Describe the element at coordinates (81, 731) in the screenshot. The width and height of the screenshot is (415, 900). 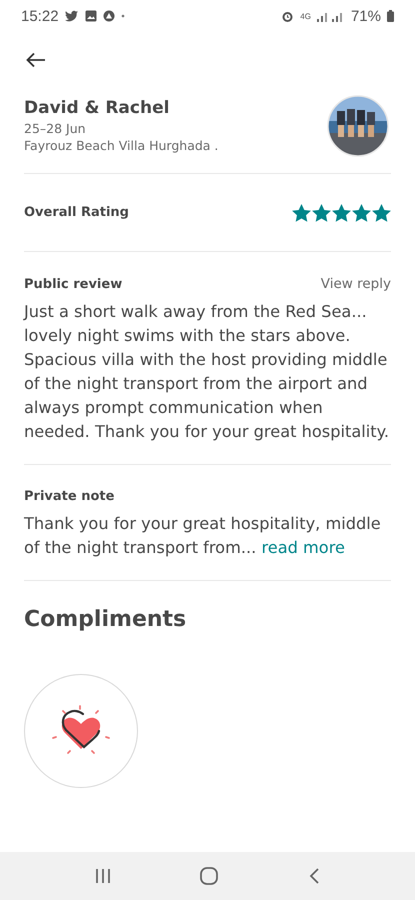
I see `compliment-badge` at that location.